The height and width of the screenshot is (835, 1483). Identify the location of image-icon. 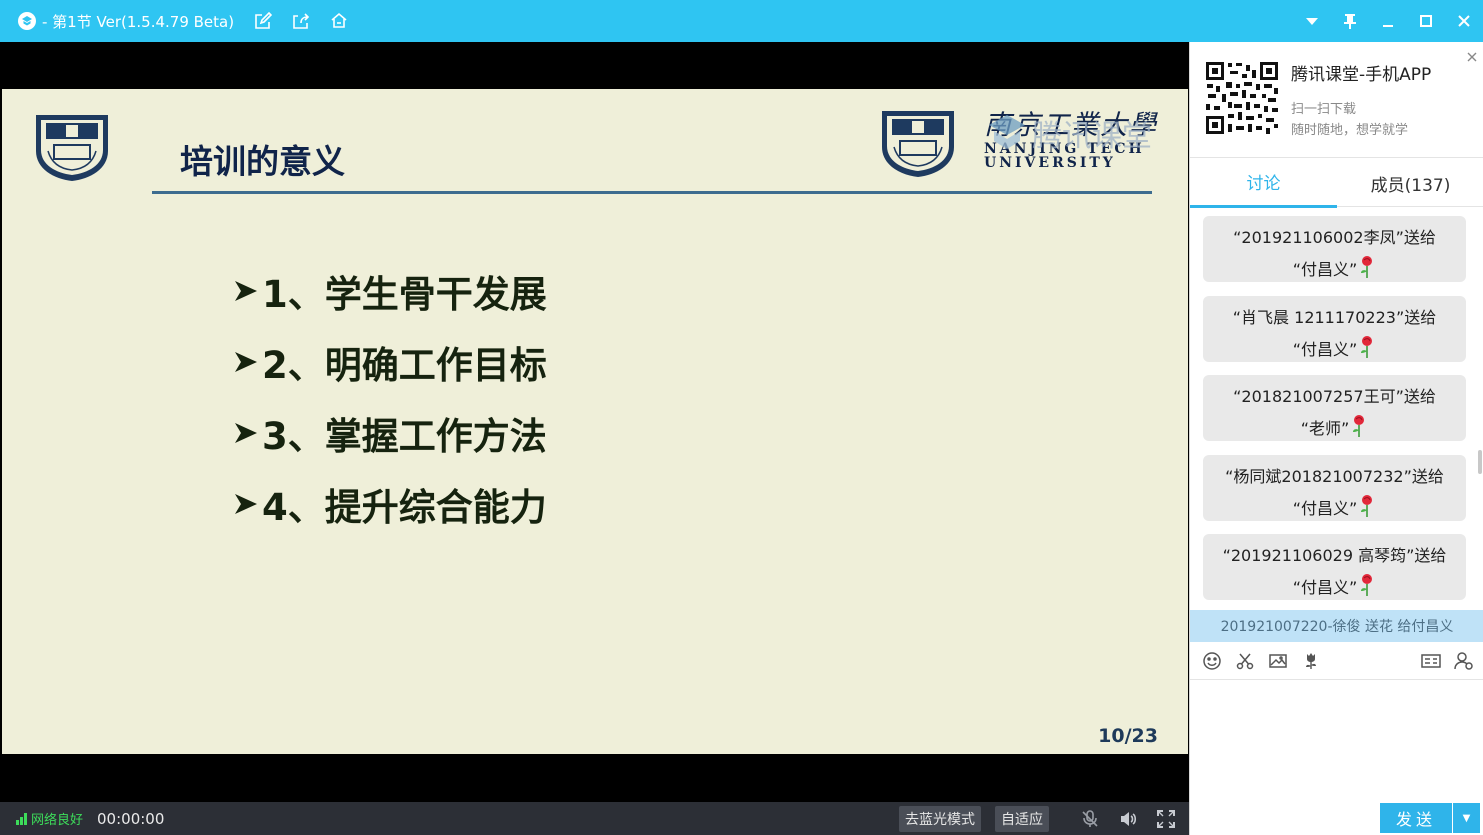
(1278, 661).